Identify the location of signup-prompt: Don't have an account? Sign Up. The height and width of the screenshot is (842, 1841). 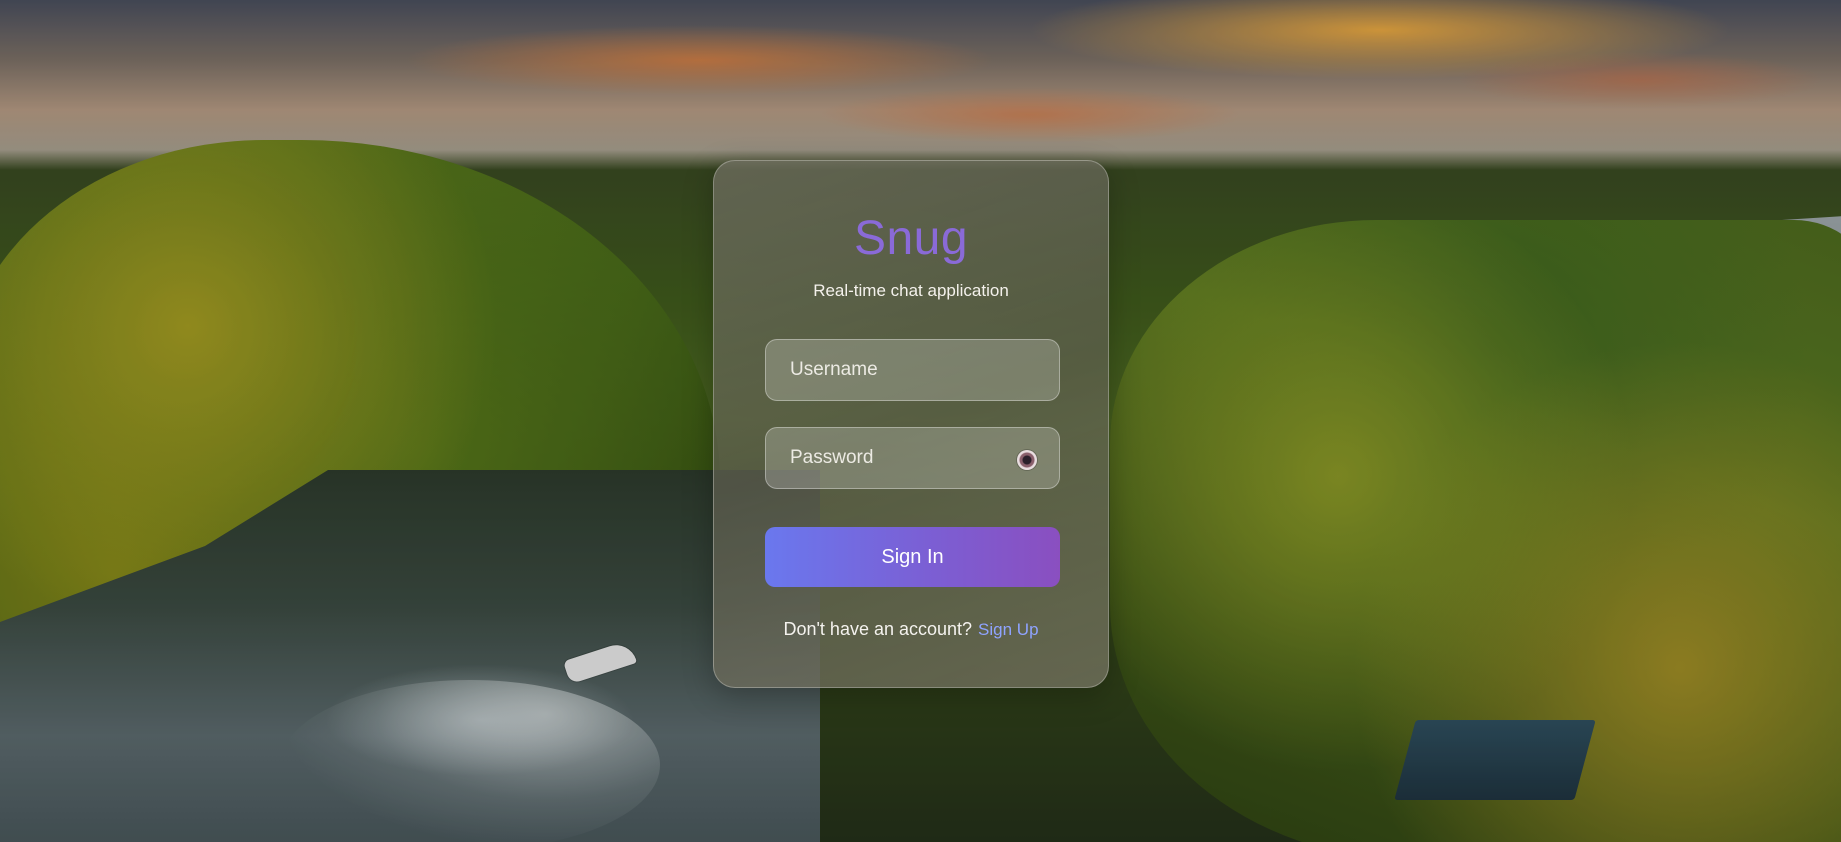
(911, 629).